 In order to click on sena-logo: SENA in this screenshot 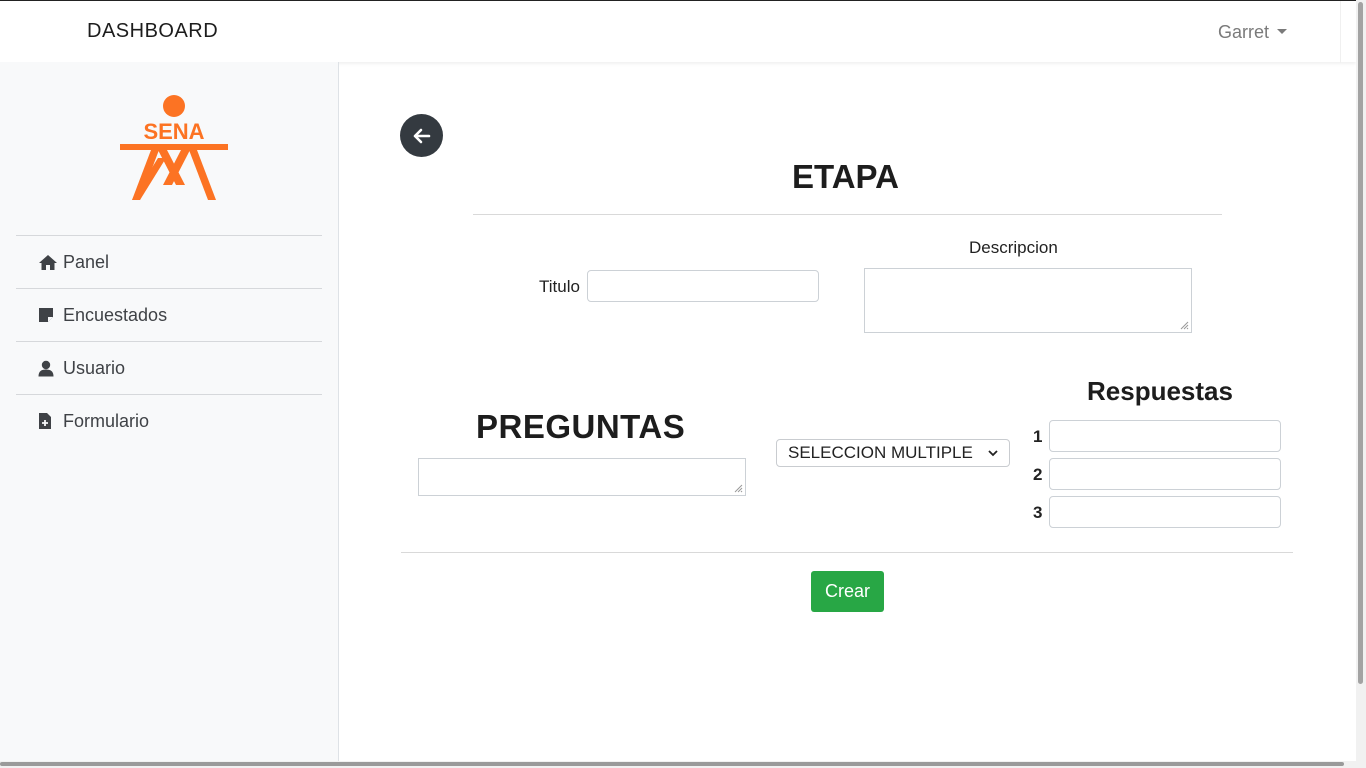, I will do `click(174, 147)`.